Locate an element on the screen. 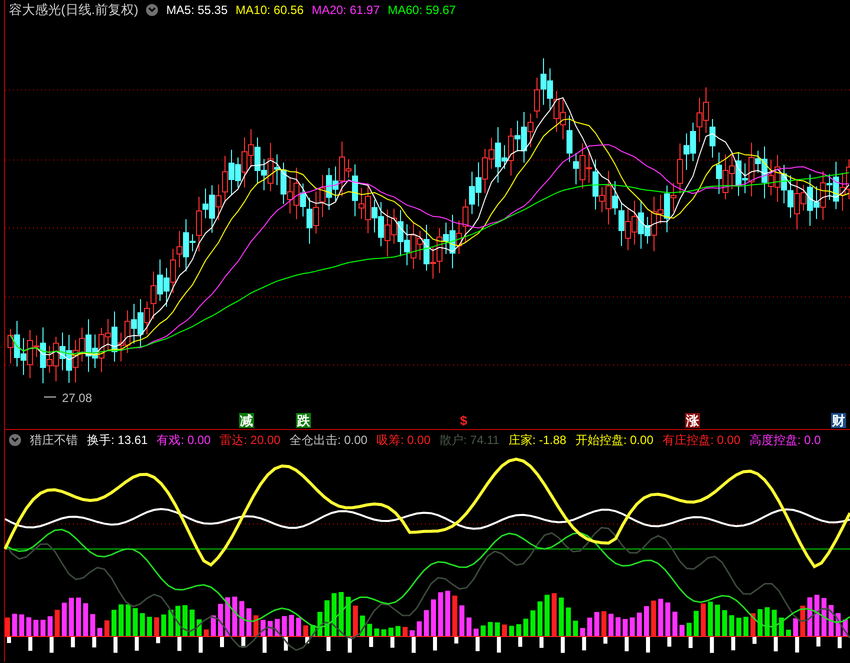 The height and width of the screenshot is (663, 850). indicator-reading: 有戏: 0.00 is located at coordinates (183, 440).